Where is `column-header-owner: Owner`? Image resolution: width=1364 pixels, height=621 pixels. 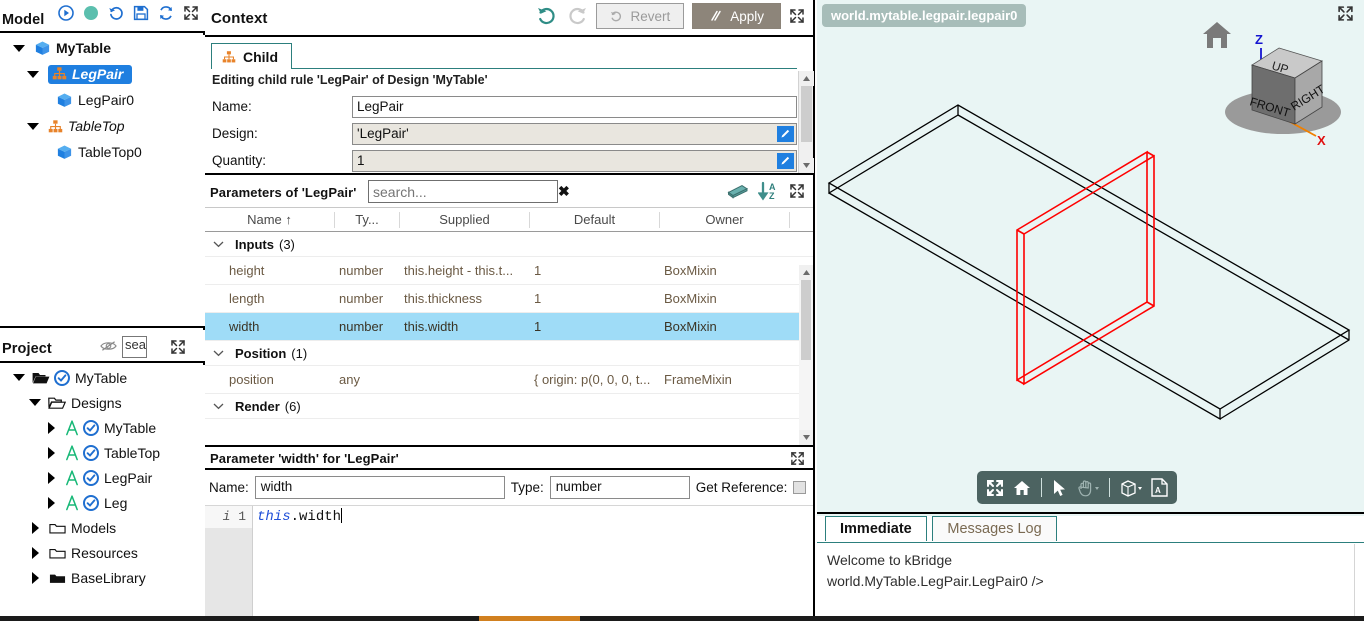
column-header-owner: Owner is located at coordinates (725, 219).